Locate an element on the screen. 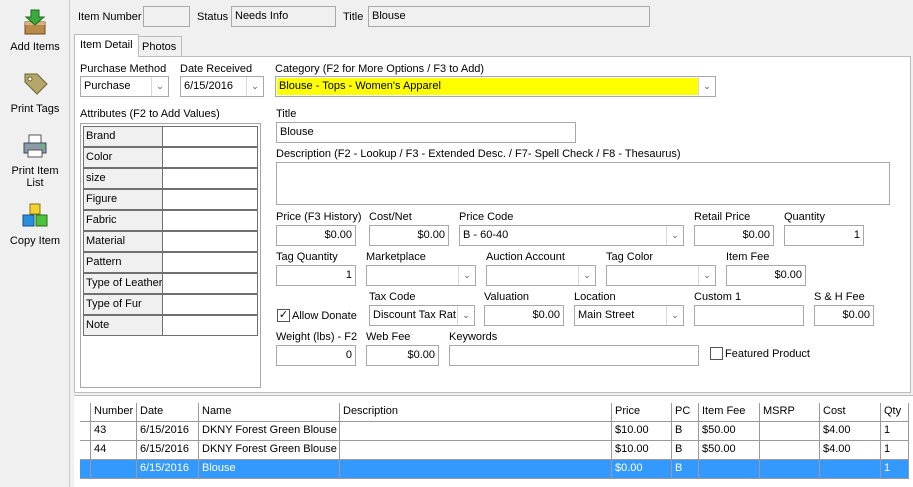 This screenshot has width=913, height=487. allow-donate-checkbox: ✓ is located at coordinates (283, 315).